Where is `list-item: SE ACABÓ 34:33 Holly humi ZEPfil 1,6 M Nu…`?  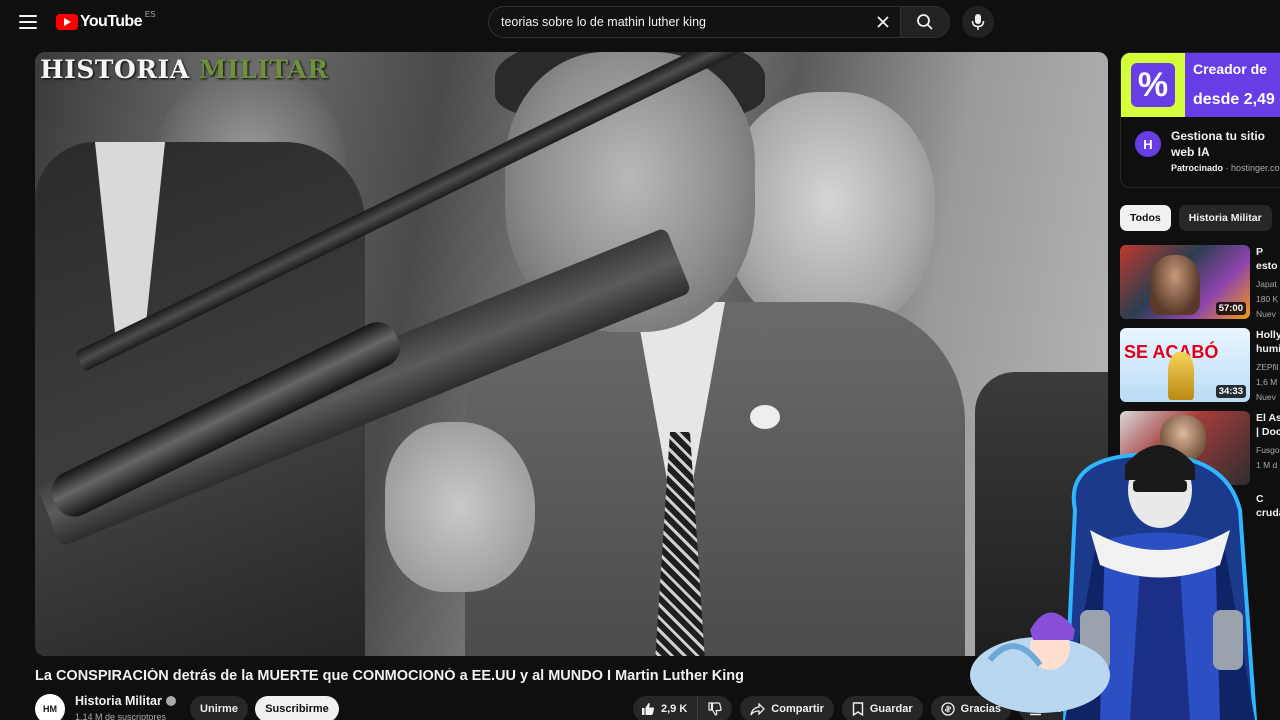 list-item: SE ACABÓ 34:33 Holly humi ZEPfil 1,6 M Nu… is located at coordinates (1200, 365).